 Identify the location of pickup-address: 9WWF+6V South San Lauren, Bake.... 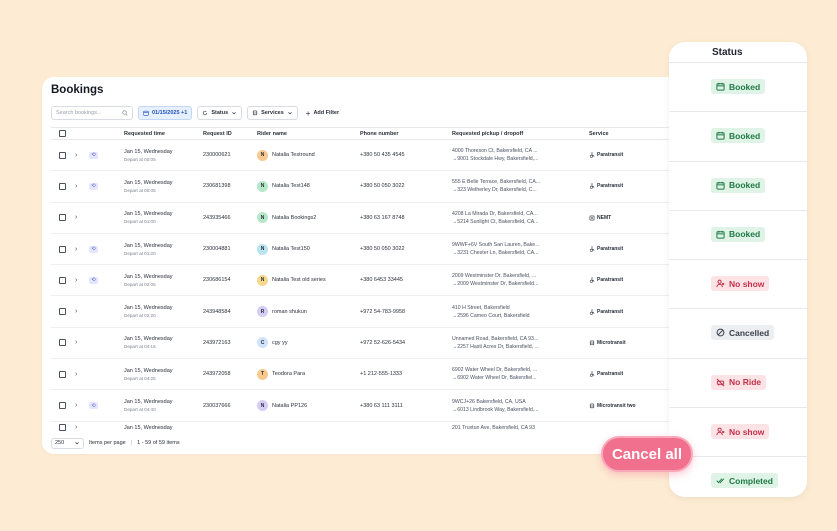
(496, 245).